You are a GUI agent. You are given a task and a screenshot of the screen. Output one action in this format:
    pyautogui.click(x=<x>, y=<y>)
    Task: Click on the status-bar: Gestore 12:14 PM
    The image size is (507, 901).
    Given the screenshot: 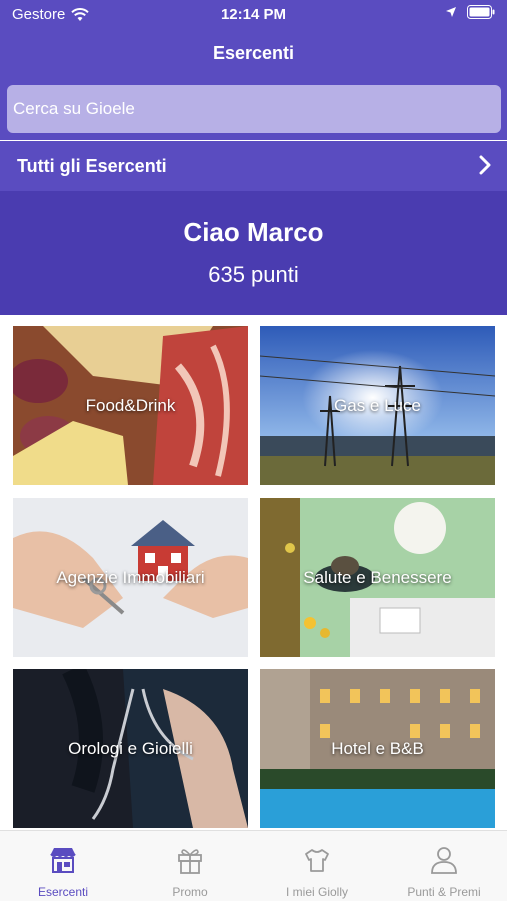 What is the action you would take?
    pyautogui.click(x=253, y=15)
    